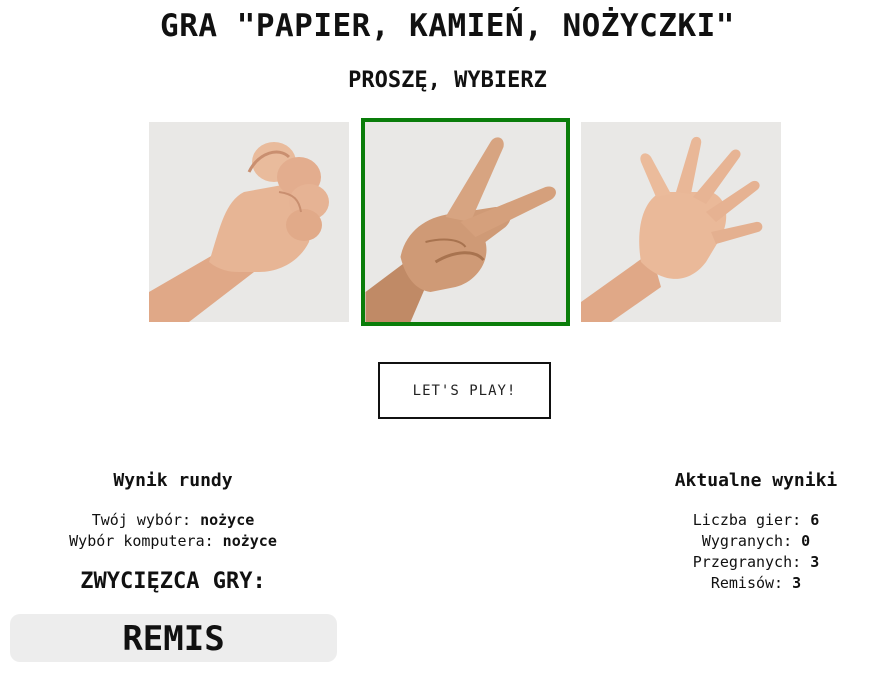  Describe the element at coordinates (747, 541) in the screenshot. I see `wins-count-label: Wygranych:` at that location.